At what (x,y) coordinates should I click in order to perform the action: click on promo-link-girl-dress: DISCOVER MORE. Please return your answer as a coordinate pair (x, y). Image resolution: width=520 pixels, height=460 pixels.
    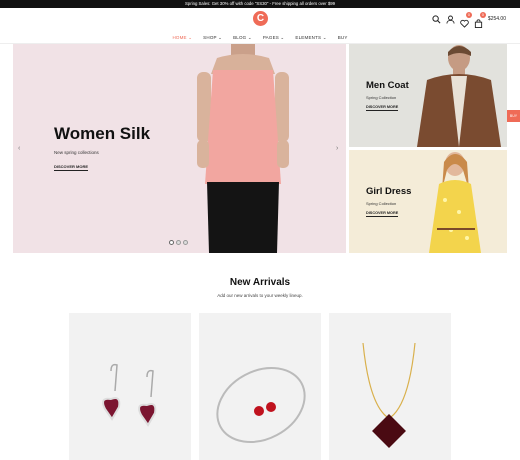
    Looking at the image, I should click on (382, 214).